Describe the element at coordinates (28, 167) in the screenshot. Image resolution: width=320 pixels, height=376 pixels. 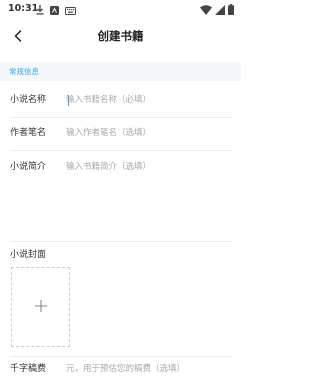
I see `intro-label: 小说简介` at that location.